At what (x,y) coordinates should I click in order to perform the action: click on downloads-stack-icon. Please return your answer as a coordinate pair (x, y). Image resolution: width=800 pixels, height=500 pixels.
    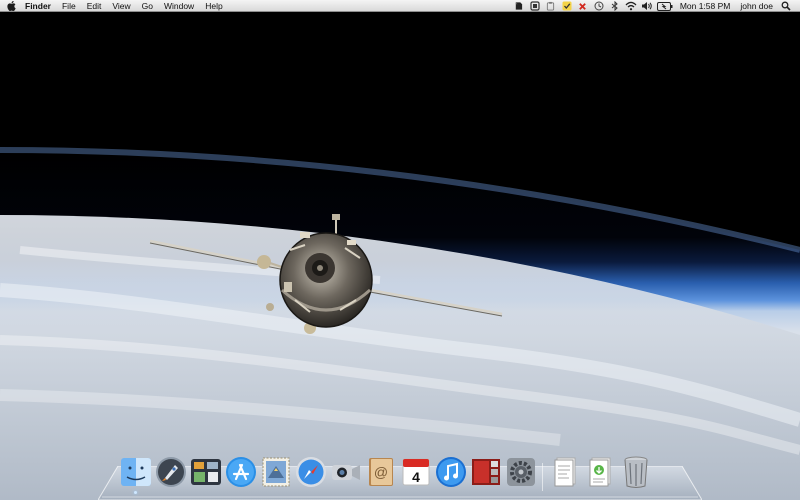
    Looking at the image, I should click on (599, 472).